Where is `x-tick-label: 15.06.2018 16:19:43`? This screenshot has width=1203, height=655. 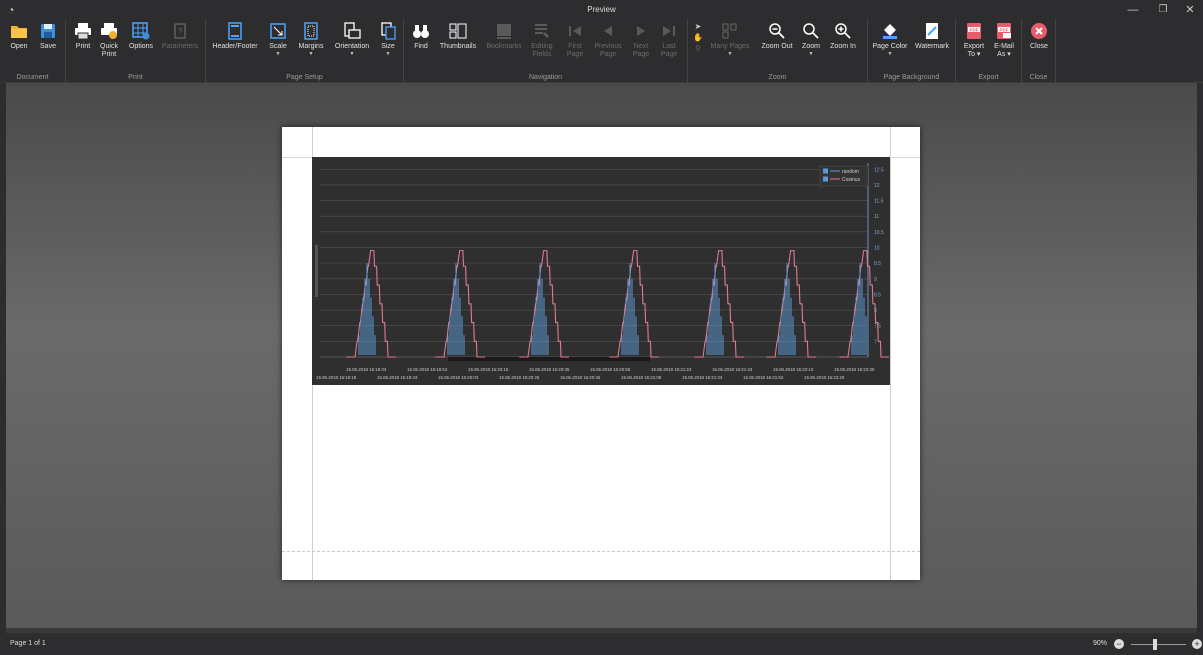
x-tick-label: 15.06.2018 16:19:43 is located at coordinates (397, 377).